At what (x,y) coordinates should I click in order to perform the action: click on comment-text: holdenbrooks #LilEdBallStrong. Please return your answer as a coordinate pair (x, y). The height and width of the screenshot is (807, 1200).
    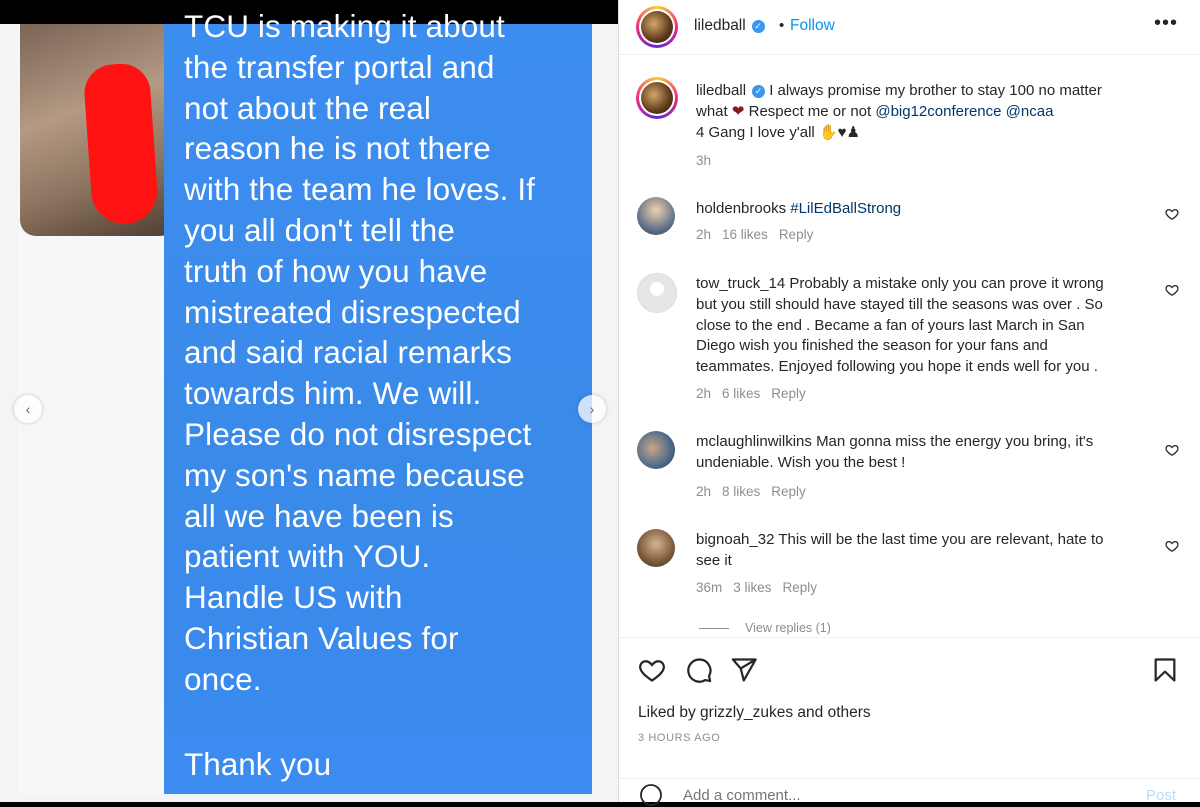
    Looking at the image, I should click on (921, 209).